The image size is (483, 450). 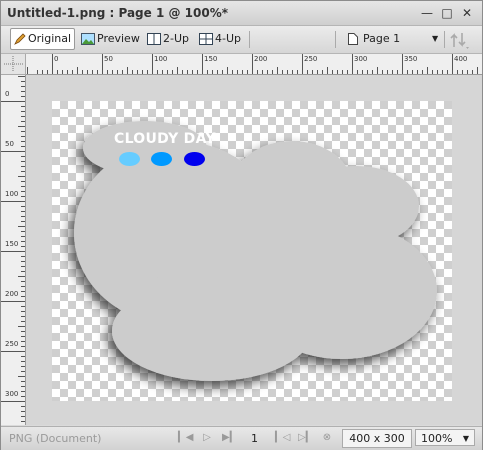 I want to click on canvas-size-field: 400 x 300, so click(x=377, y=438).